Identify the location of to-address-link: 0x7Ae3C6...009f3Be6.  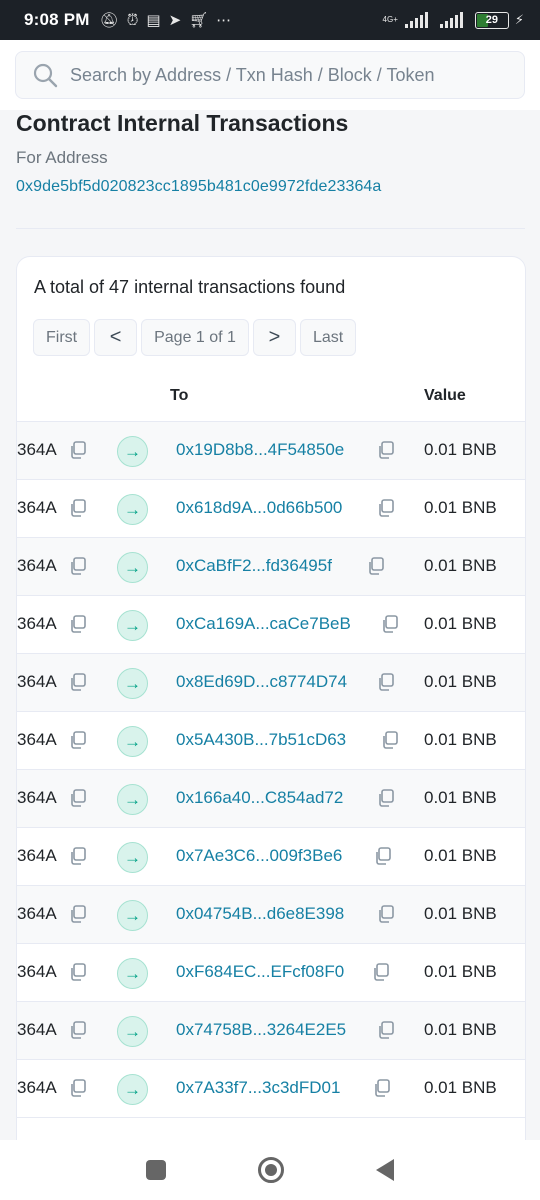
(259, 856).